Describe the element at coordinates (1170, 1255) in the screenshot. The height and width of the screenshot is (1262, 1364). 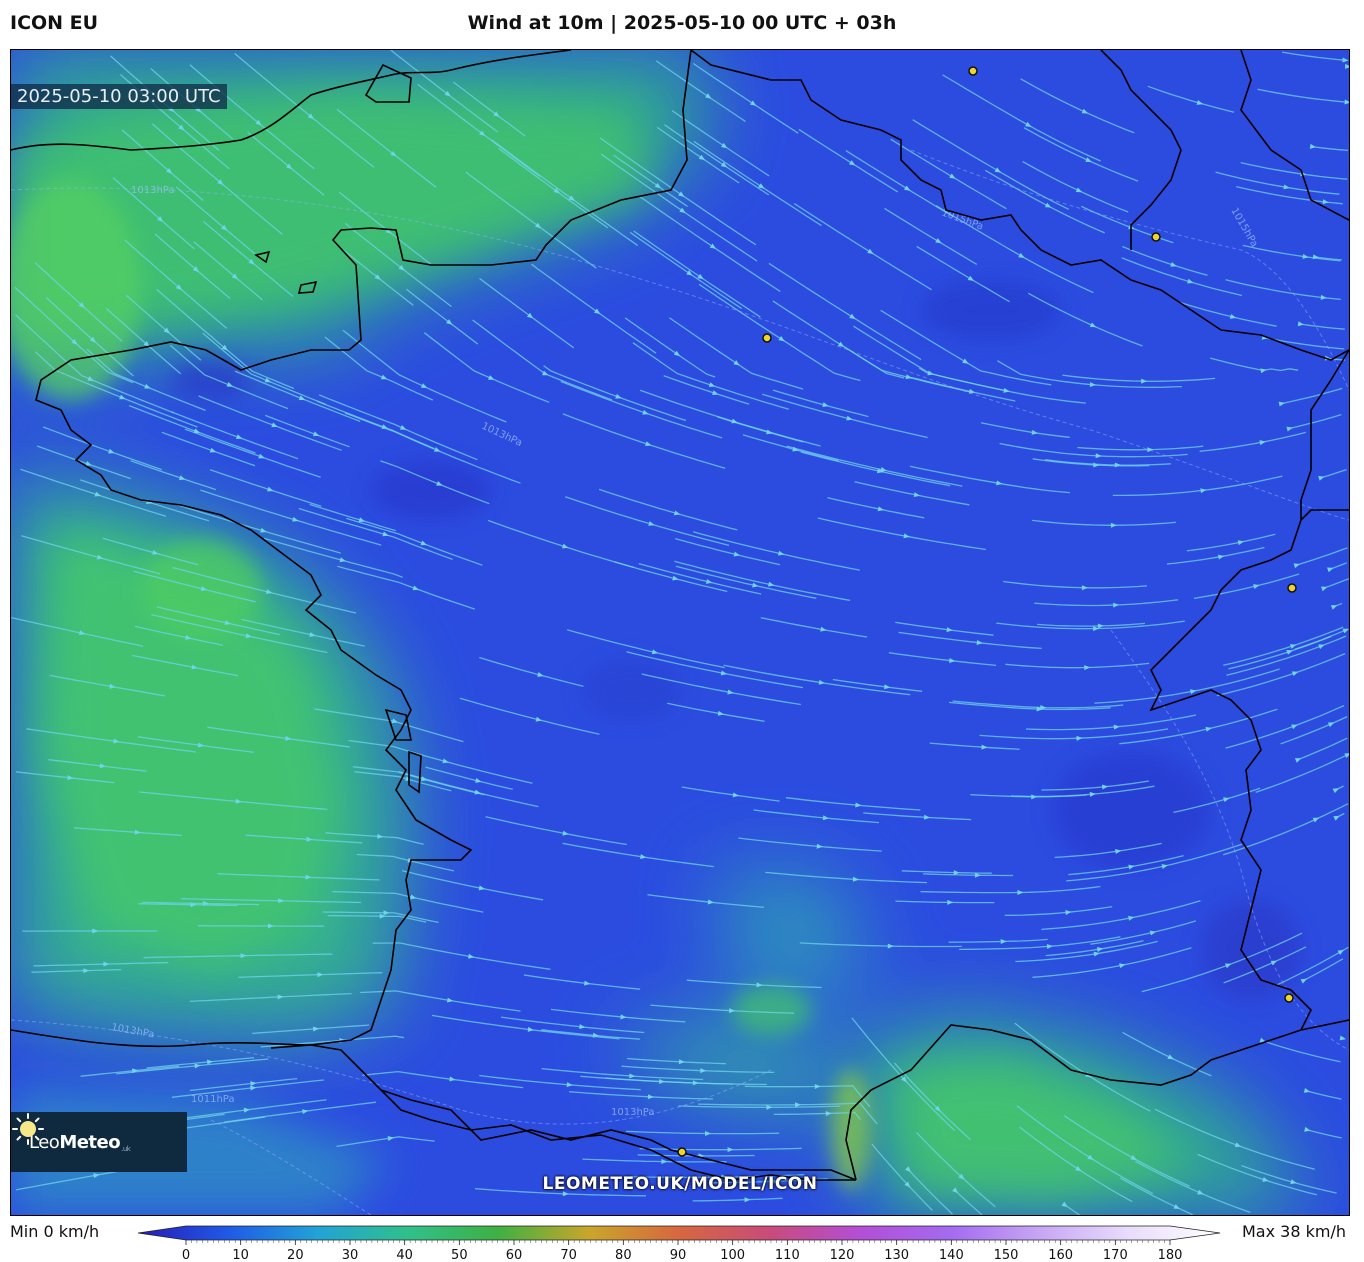
I see `colorbar-tick-label: 180` at that location.